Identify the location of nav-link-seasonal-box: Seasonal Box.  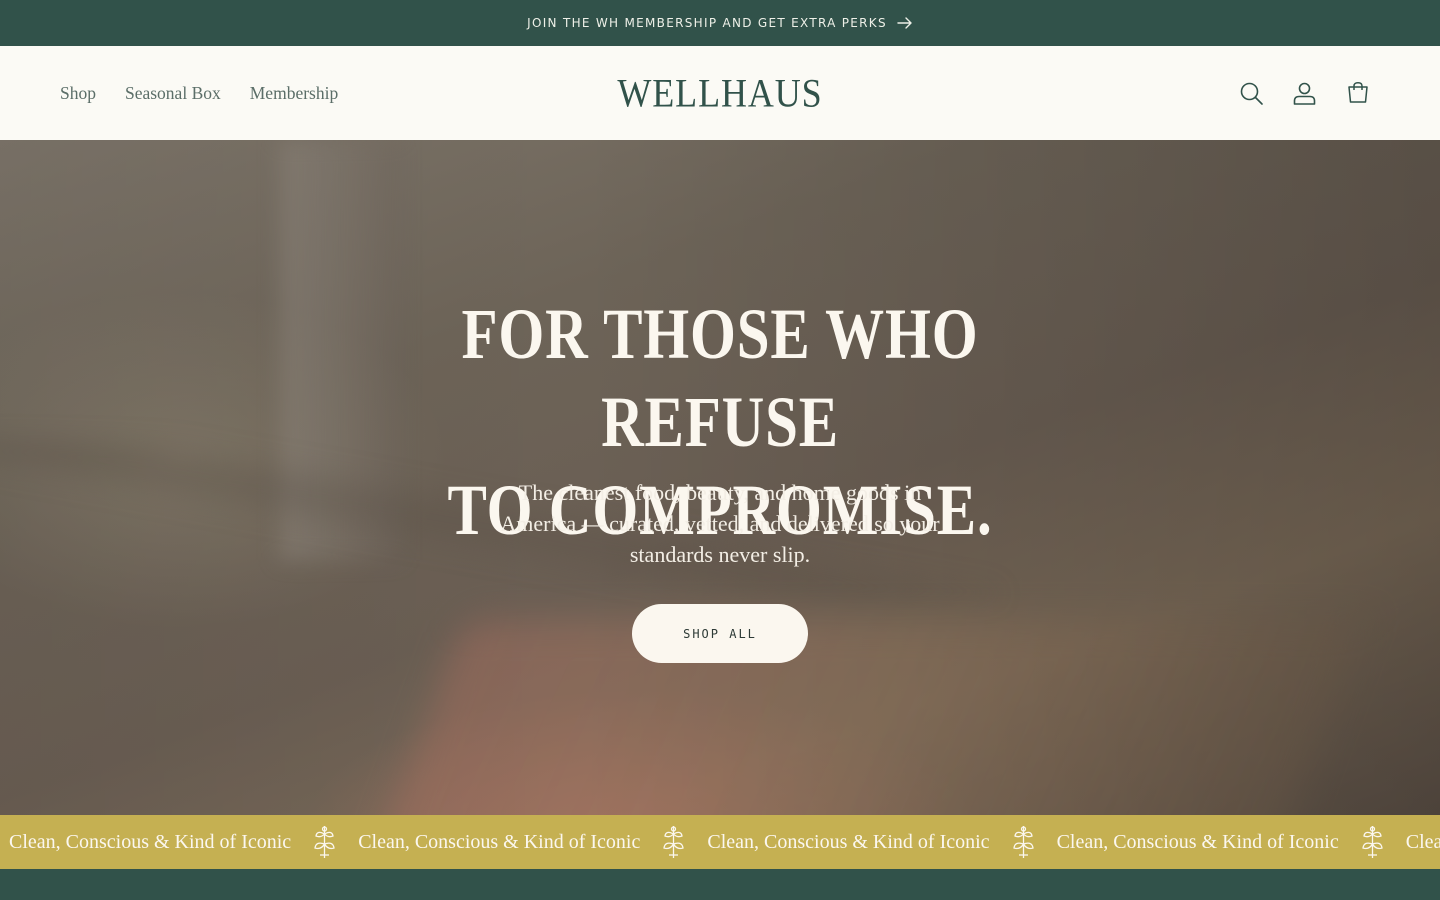
(173, 93).